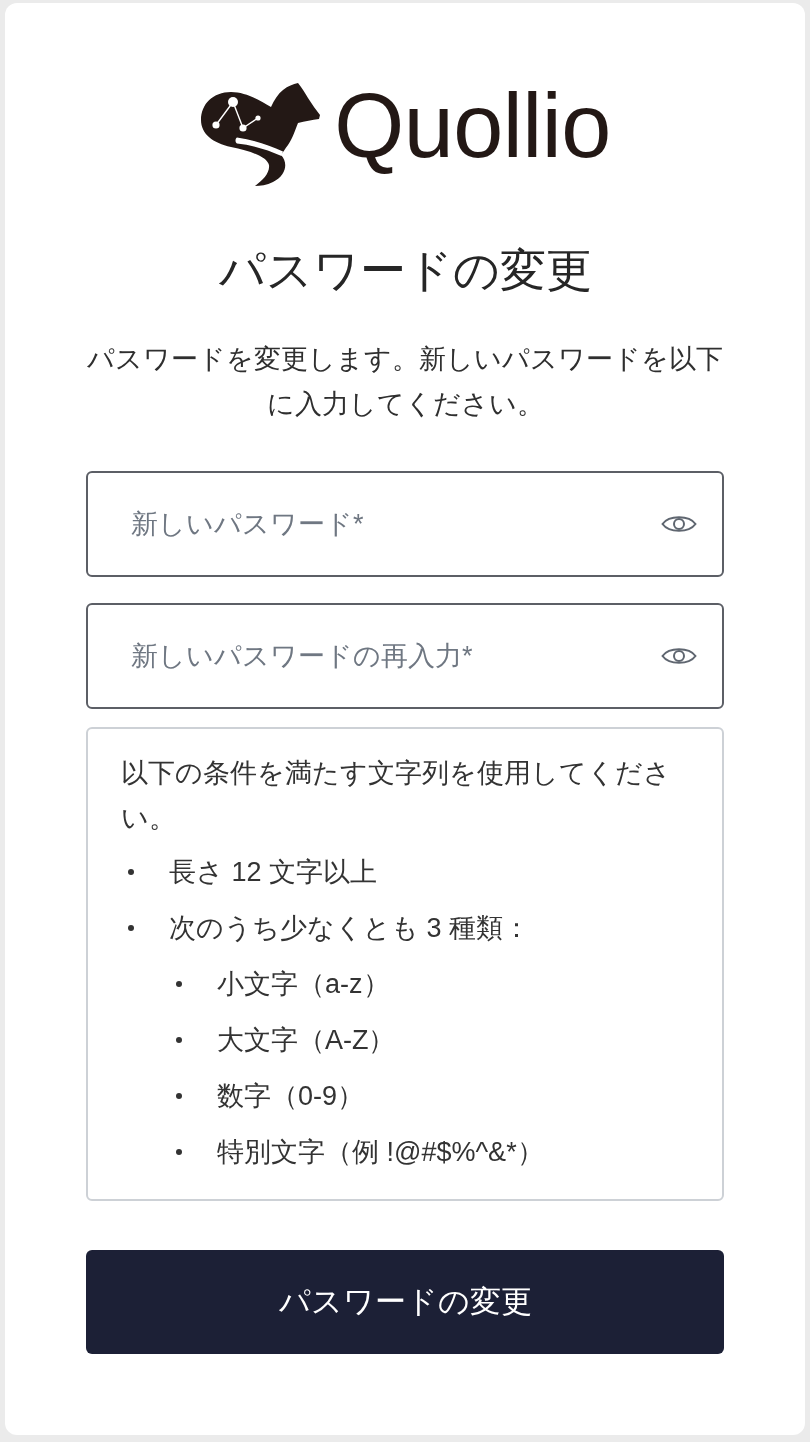  I want to click on logo-icon, so click(260, 134).